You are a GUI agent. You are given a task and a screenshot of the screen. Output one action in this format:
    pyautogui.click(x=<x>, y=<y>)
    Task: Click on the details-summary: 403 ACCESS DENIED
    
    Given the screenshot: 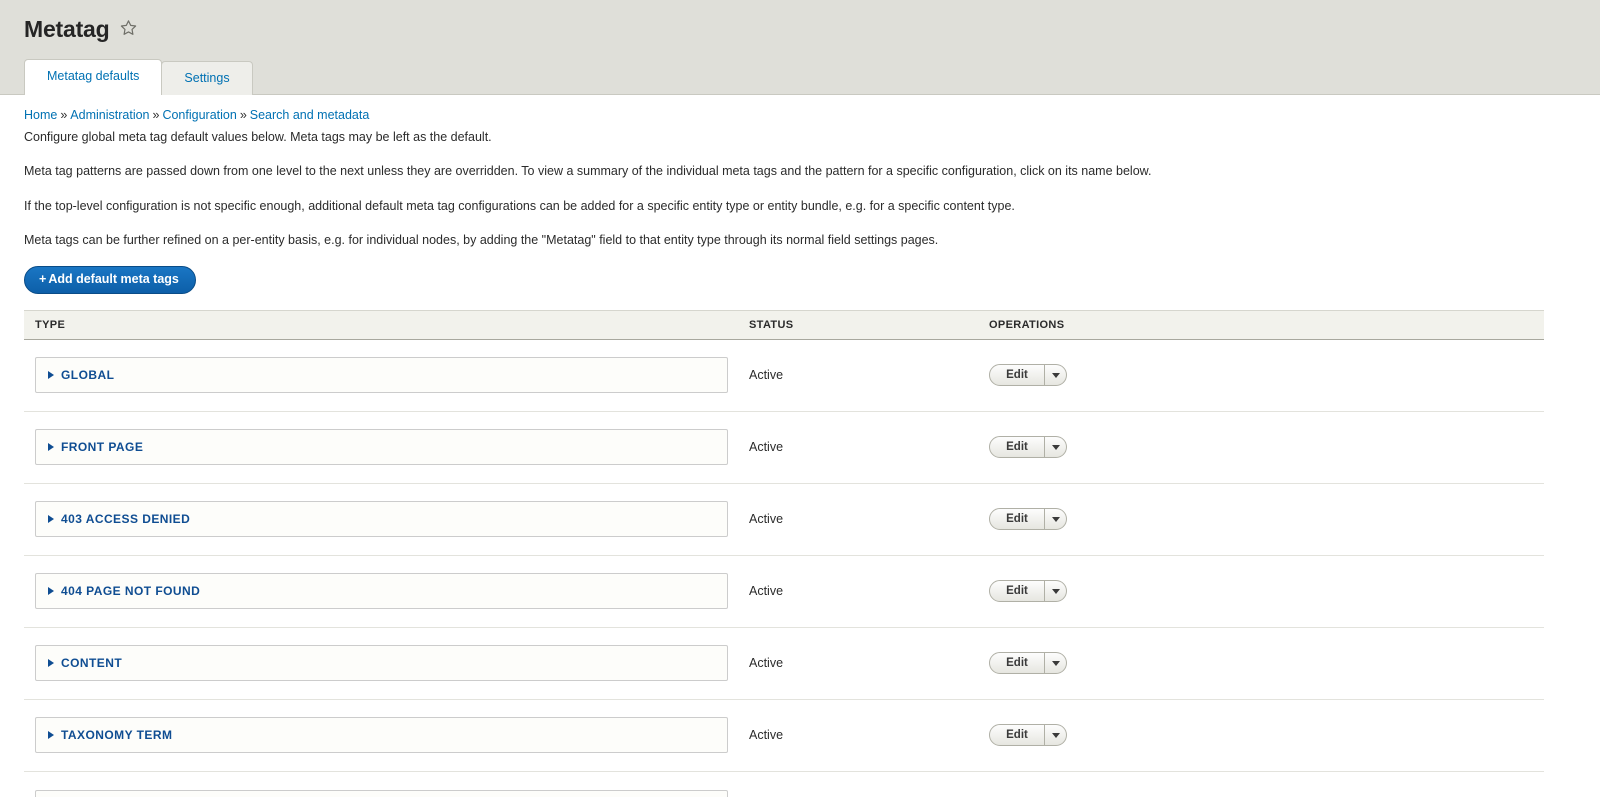 What is the action you would take?
    pyautogui.click(x=381, y=519)
    